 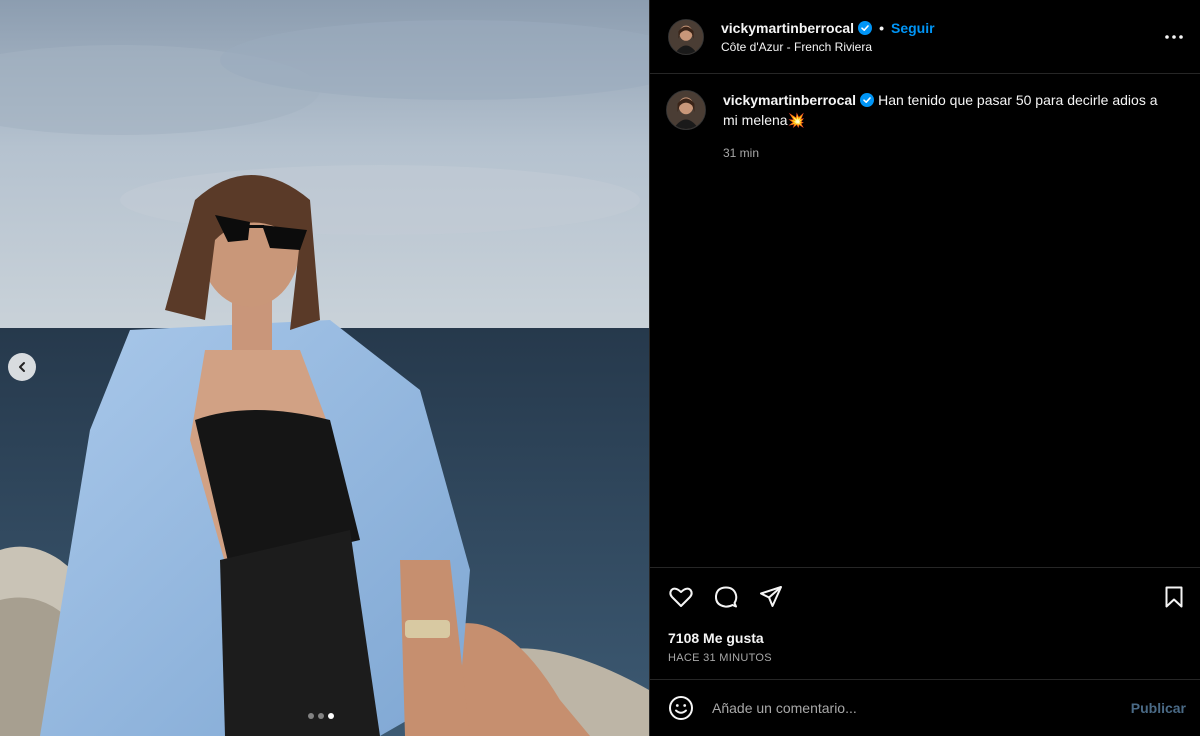 I want to click on username-link: vickymartinberrocal, so click(x=787, y=28).